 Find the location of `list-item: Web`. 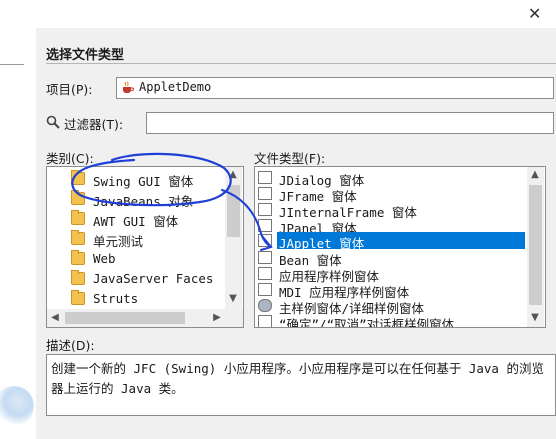

list-item: Web is located at coordinates (137, 259).